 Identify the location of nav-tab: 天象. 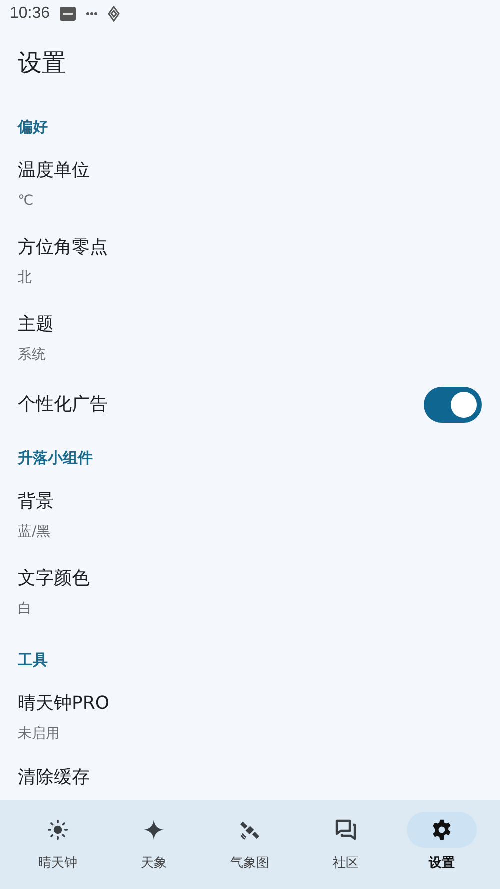
(154, 844).